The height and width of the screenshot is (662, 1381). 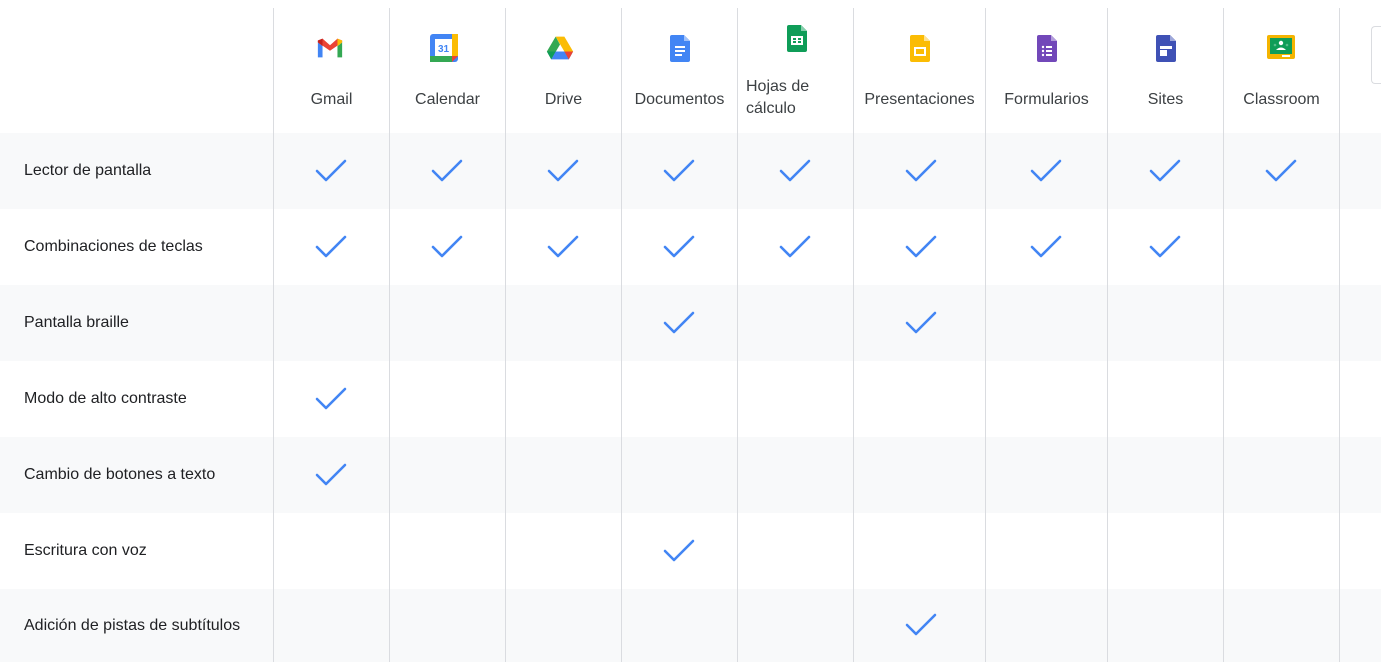 What do you see at coordinates (85, 550) in the screenshot?
I see `row-label: Escritura con voz` at bounding box center [85, 550].